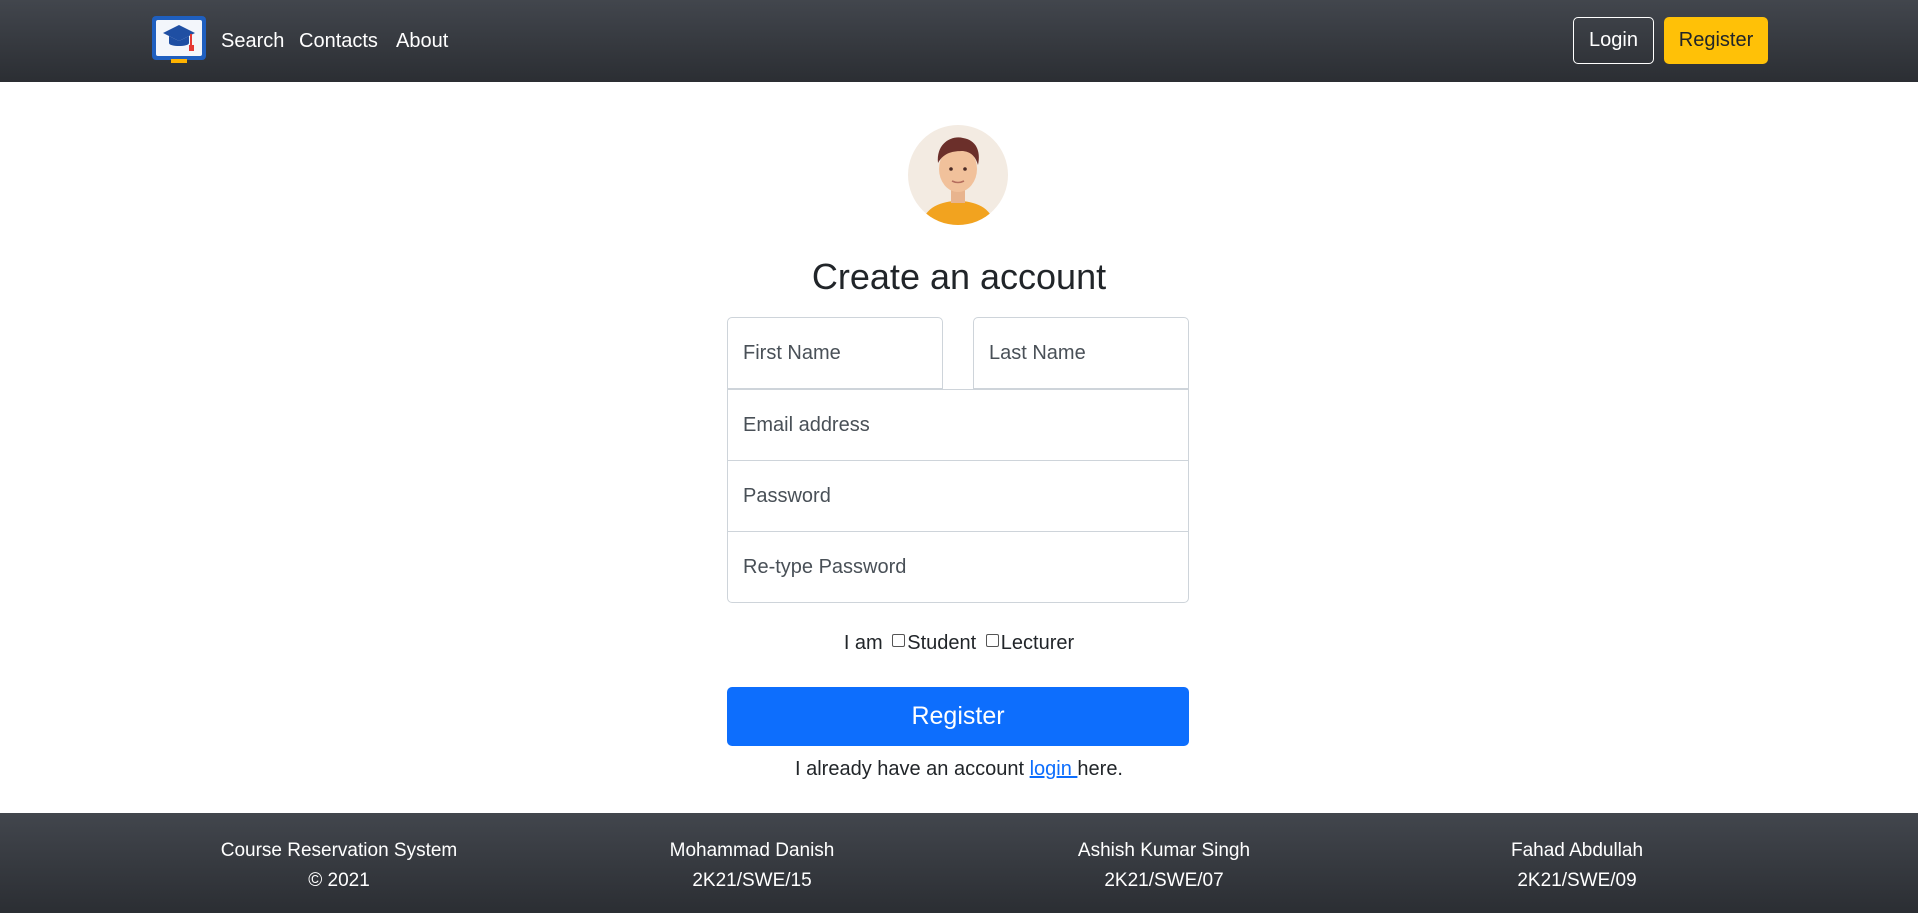  I want to click on nav-about-link: About, so click(422, 41).